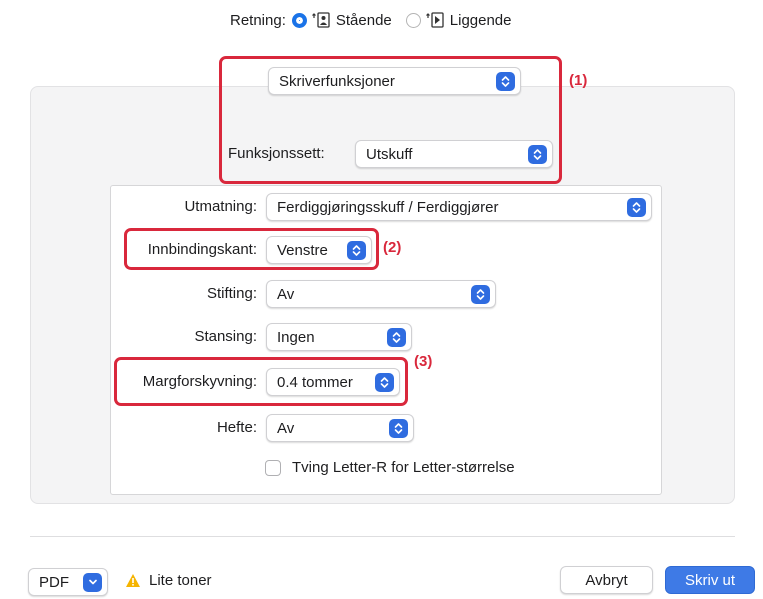 The image size is (763, 599). What do you see at coordinates (231, 293) in the screenshot?
I see `stapling-label: Stifting:` at bounding box center [231, 293].